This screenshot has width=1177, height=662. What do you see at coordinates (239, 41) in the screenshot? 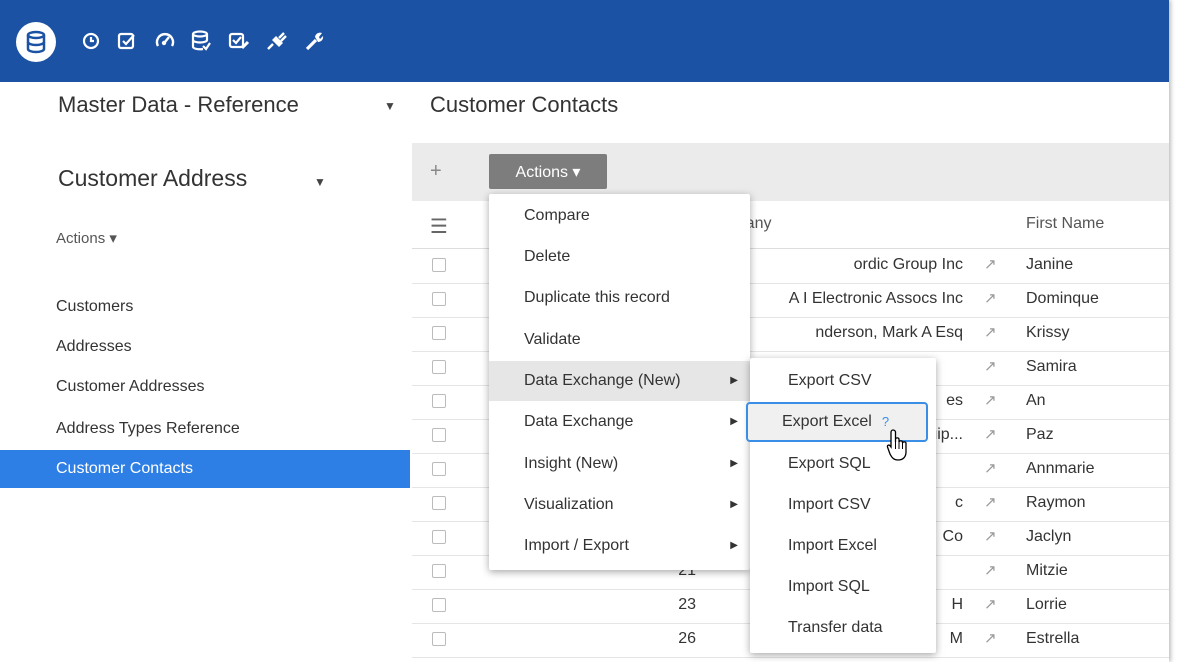
I see `checklist-icon` at bounding box center [239, 41].